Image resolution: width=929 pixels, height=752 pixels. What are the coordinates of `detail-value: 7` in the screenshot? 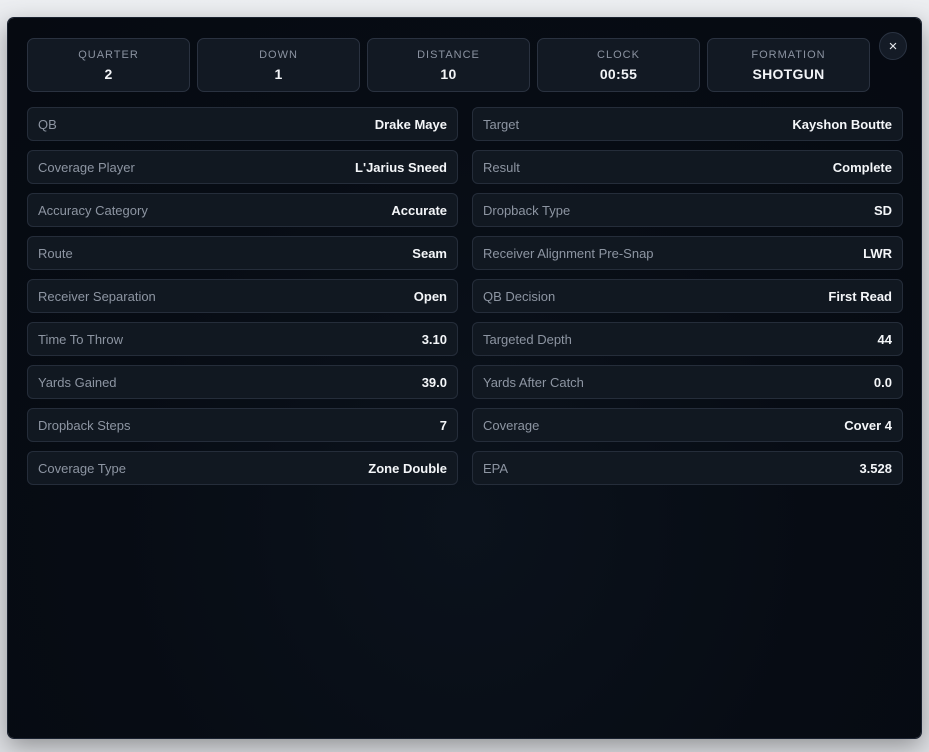 It's located at (443, 425).